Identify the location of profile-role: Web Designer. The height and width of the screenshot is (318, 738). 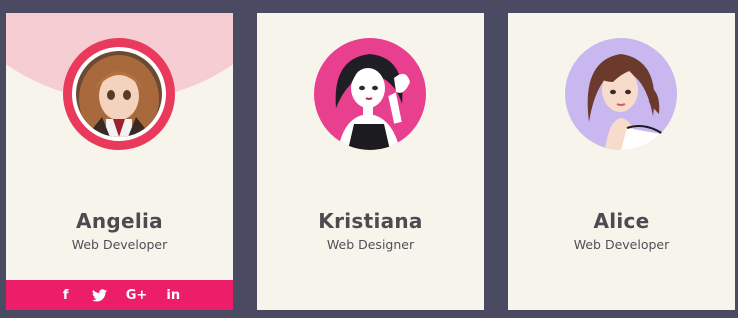
(370, 244).